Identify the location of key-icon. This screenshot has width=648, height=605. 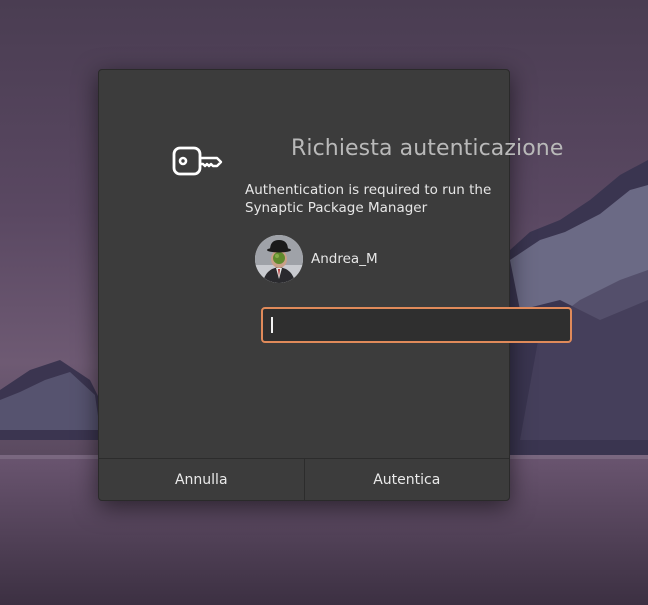
(197, 161).